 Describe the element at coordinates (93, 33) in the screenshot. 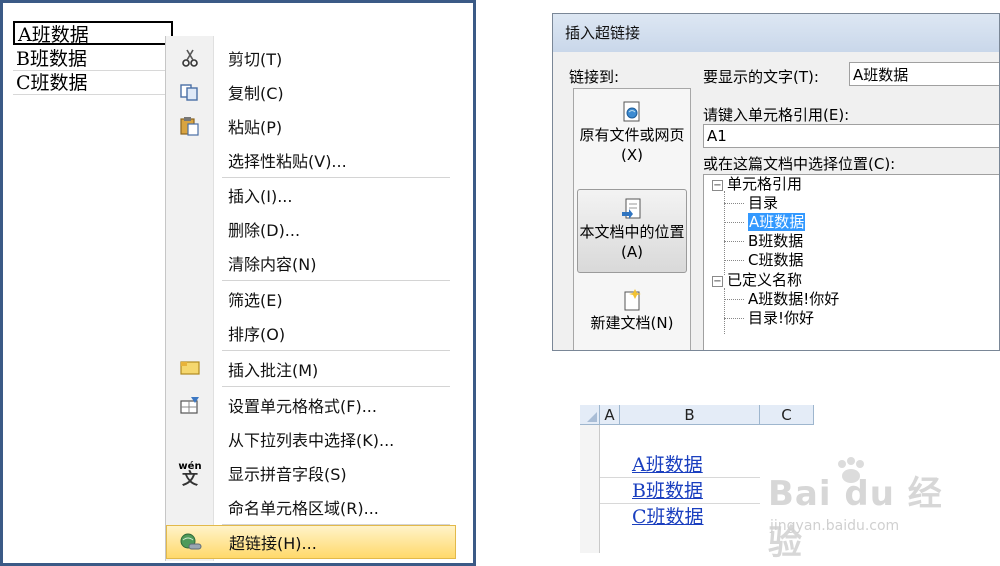

I see `cell-a1: A班数据` at that location.